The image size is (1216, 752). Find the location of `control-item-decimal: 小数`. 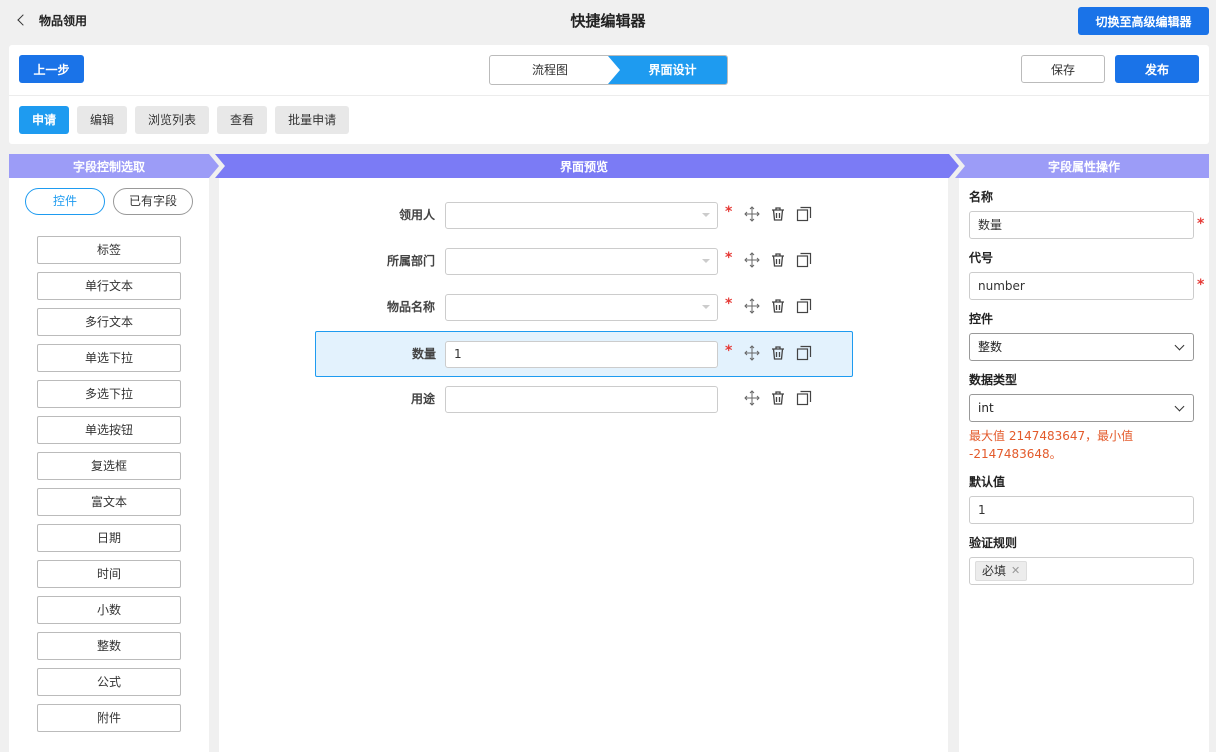

control-item-decimal: 小数 is located at coordinates (109, 610).